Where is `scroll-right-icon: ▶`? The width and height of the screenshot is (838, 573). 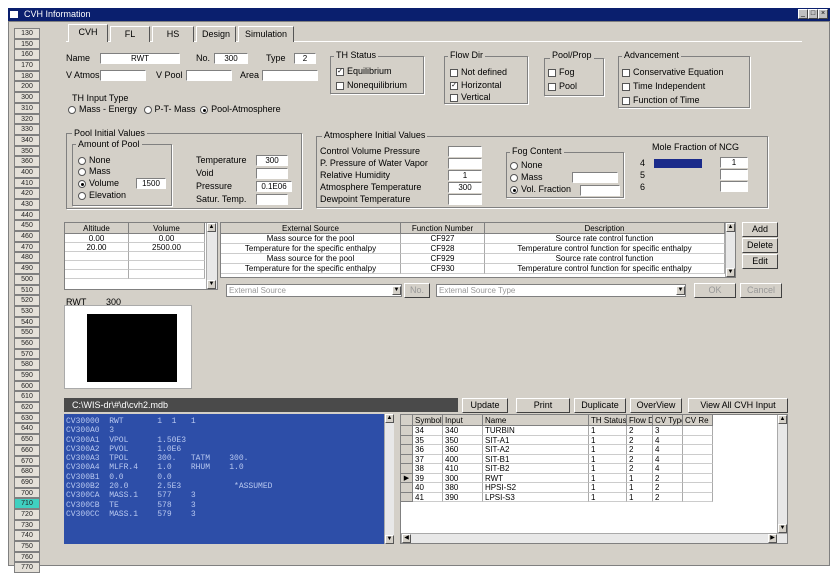 scroll-right-icon: ▶ is located at coordinates (772, 538).